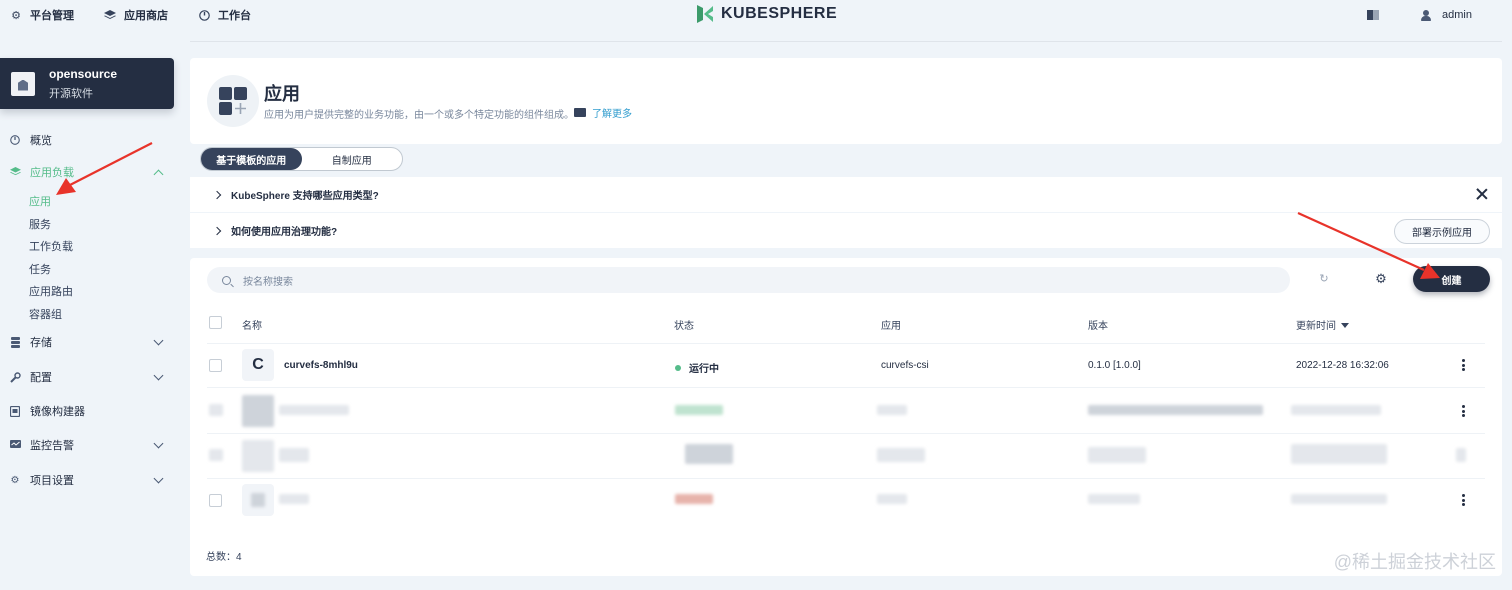 Image resolution: width=1512 pixels, height=590 pixels. I want to click on sidebar-item-label: 配置, so click(41, 378).